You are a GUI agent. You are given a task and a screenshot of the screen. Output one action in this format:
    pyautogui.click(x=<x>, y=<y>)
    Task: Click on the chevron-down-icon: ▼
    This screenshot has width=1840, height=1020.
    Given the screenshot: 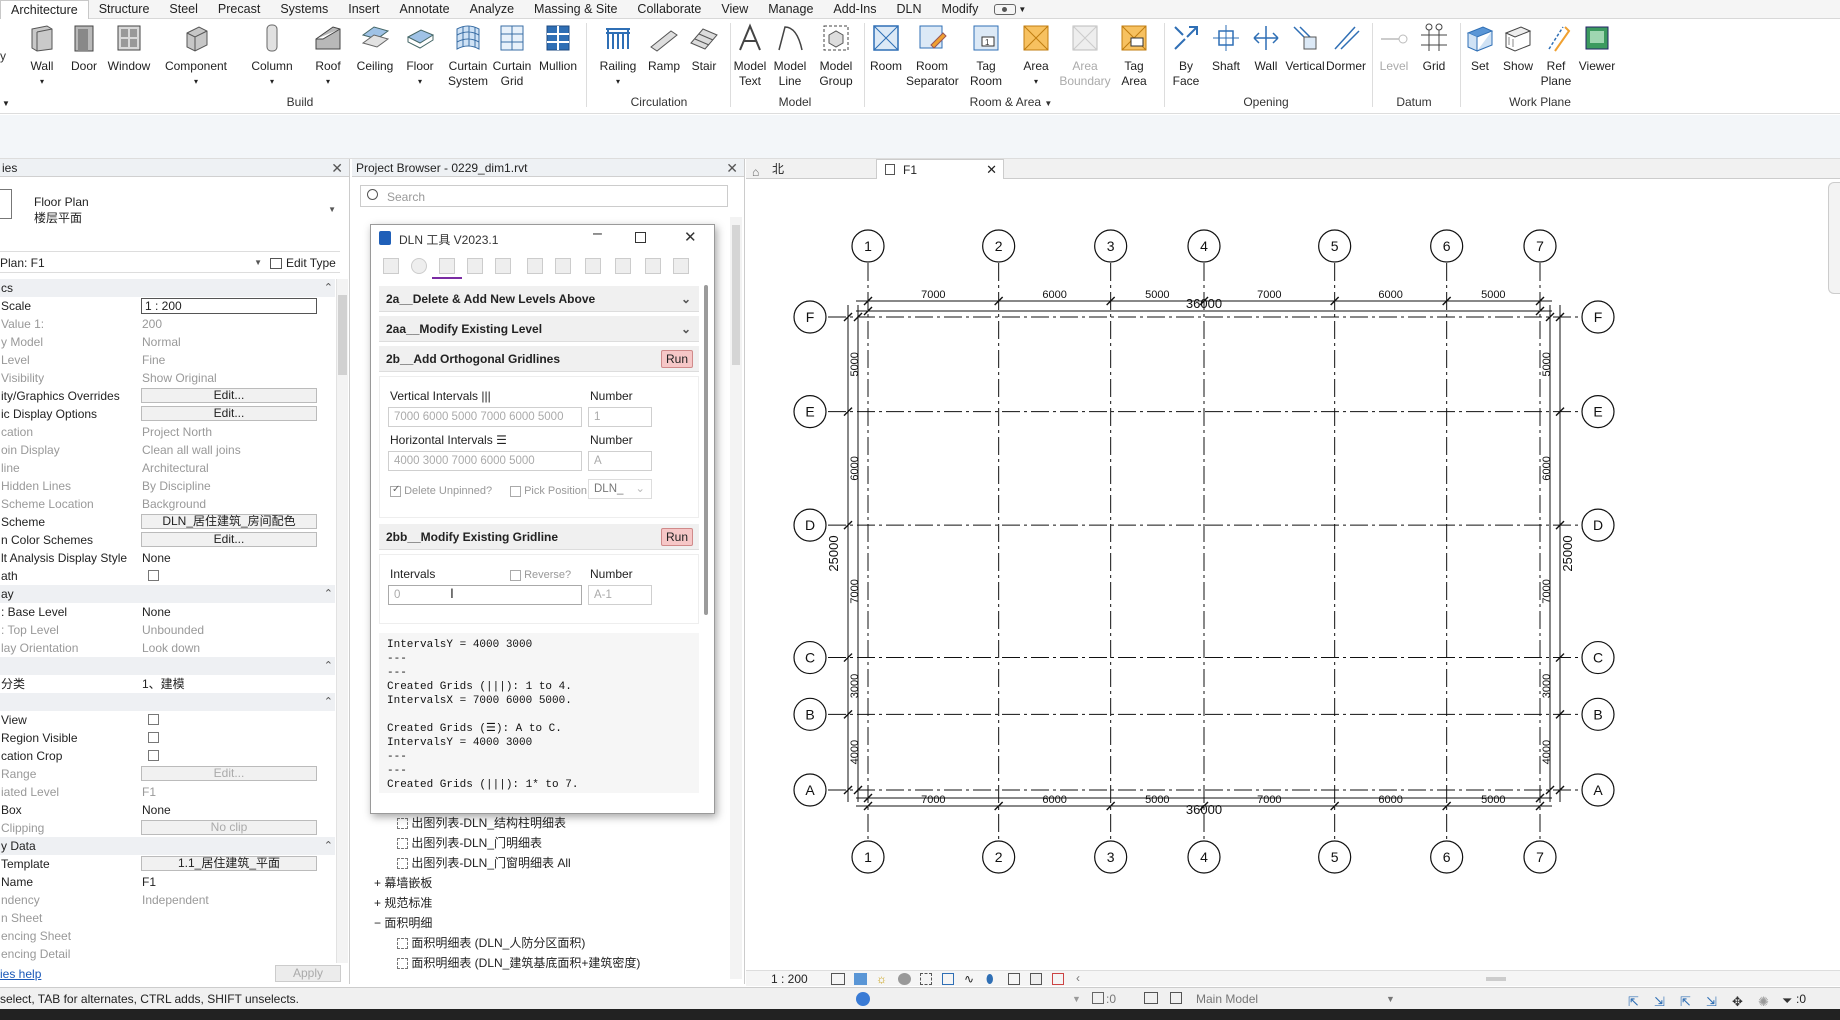 What is the action you would take?
    pyautogui.click(x=6, y=103)
    